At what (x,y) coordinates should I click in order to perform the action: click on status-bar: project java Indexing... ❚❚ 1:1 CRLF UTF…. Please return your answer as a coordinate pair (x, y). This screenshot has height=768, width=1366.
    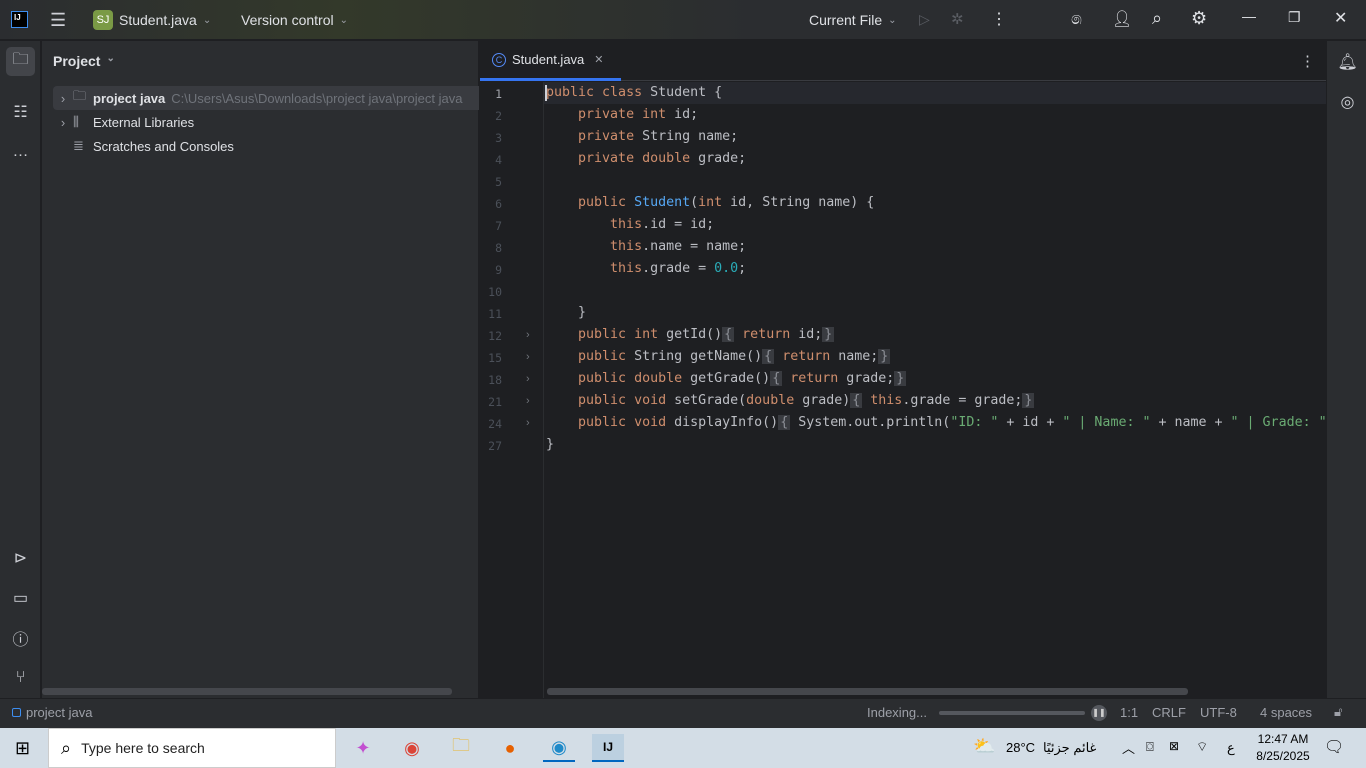
    Looking at the image, I should click on (683, 713).